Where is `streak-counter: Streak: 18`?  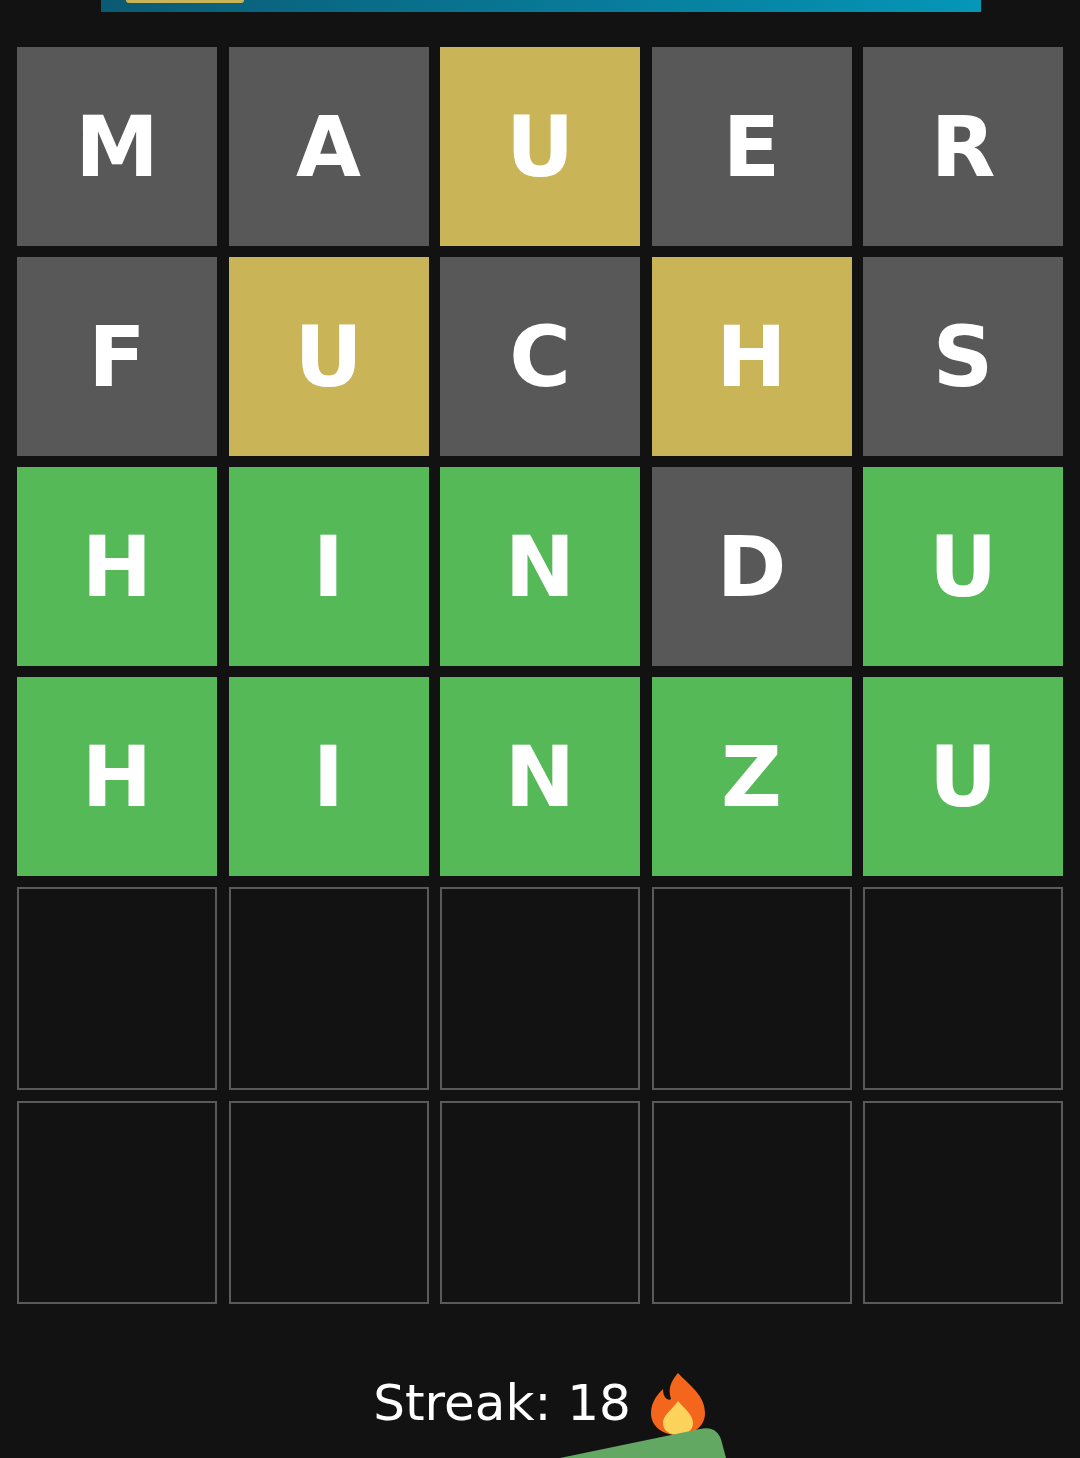
streak-counter: Streak: 18 is located at coordinates (502, 1403).